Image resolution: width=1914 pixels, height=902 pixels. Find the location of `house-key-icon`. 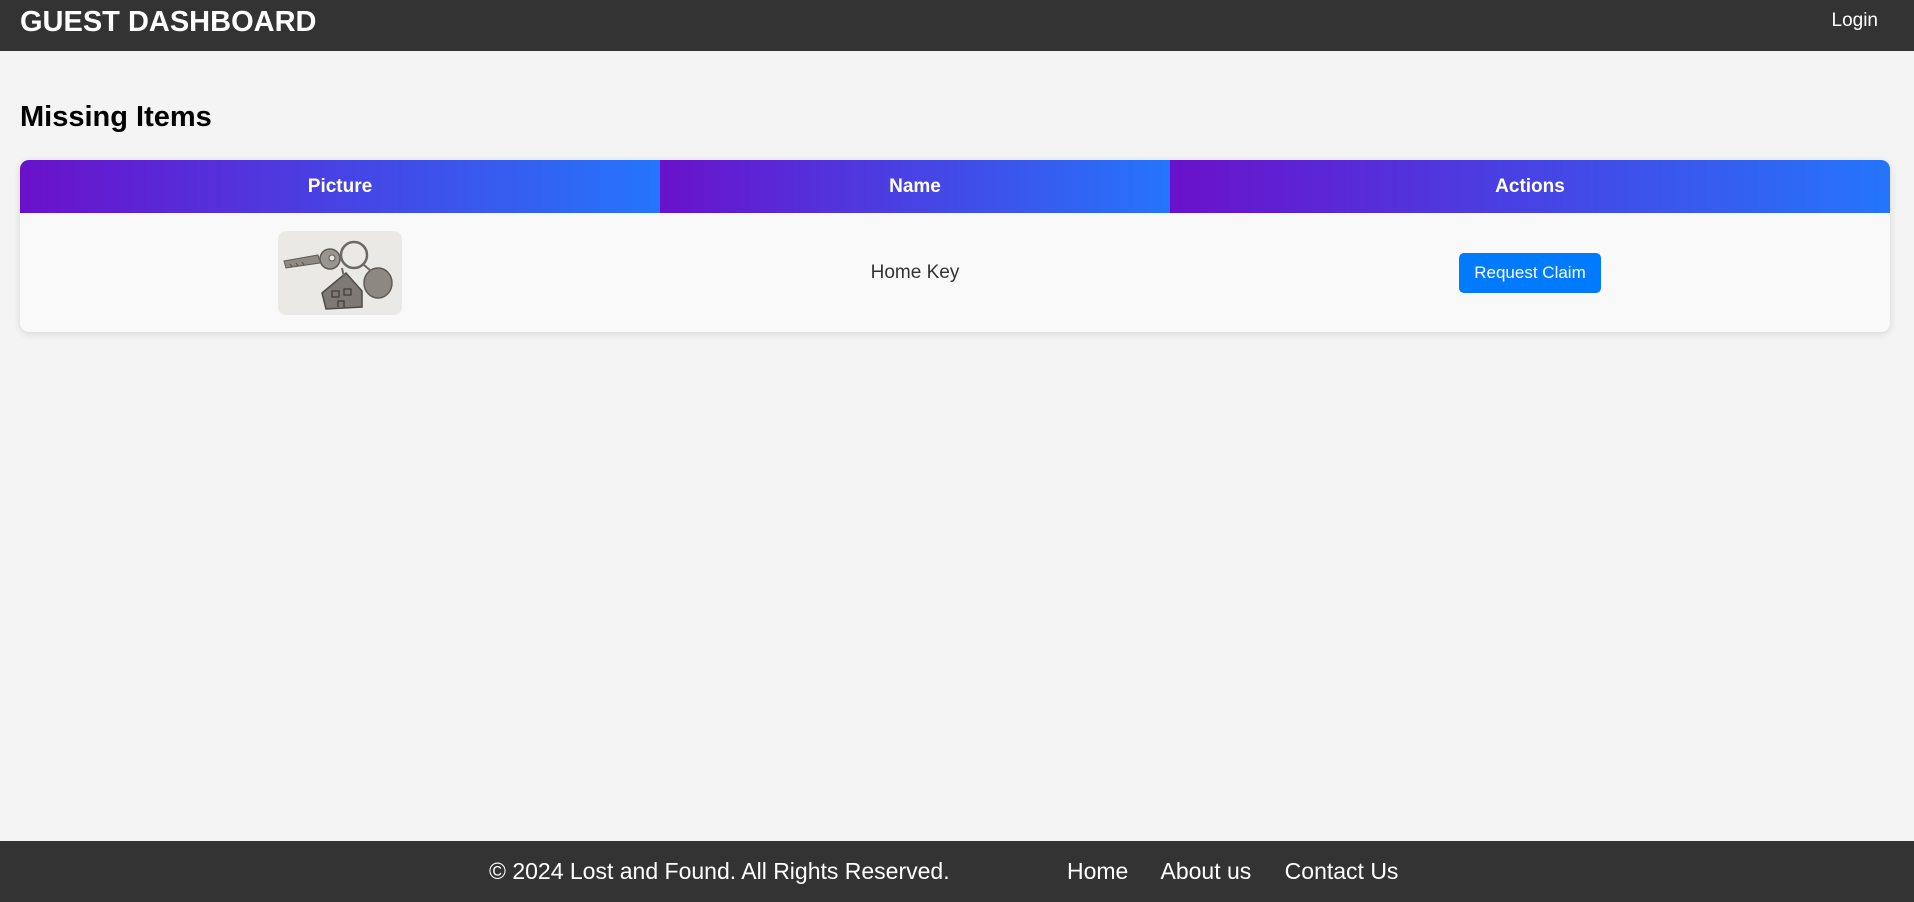

house-key-icon is located at coordinates (340, 272).